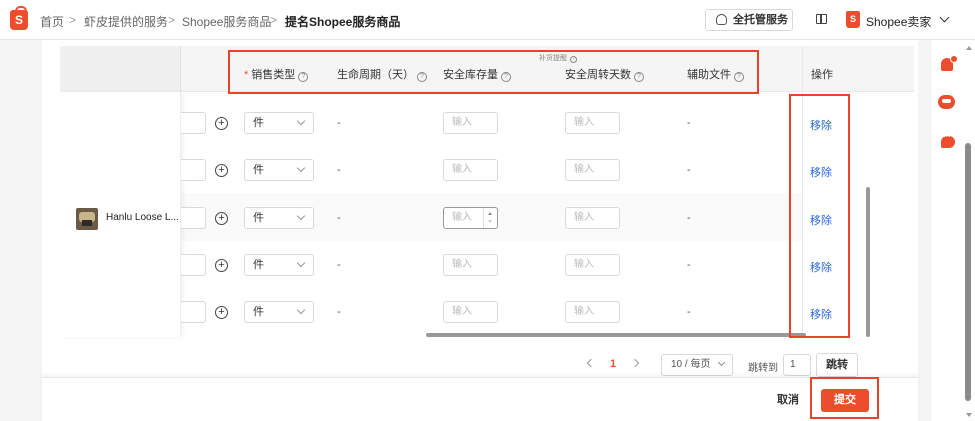  Describe the element at coordinates (490, 218) in the screenshot. I see `number-stepper` at that location.